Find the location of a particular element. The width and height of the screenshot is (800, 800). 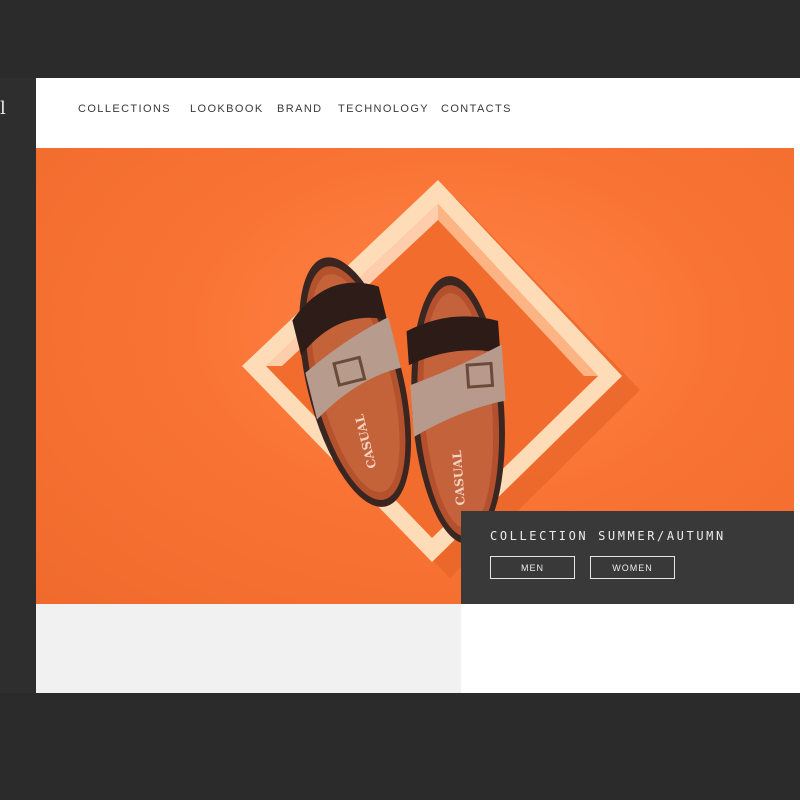

left-sidebar: l is located at coordinates (18, 385).